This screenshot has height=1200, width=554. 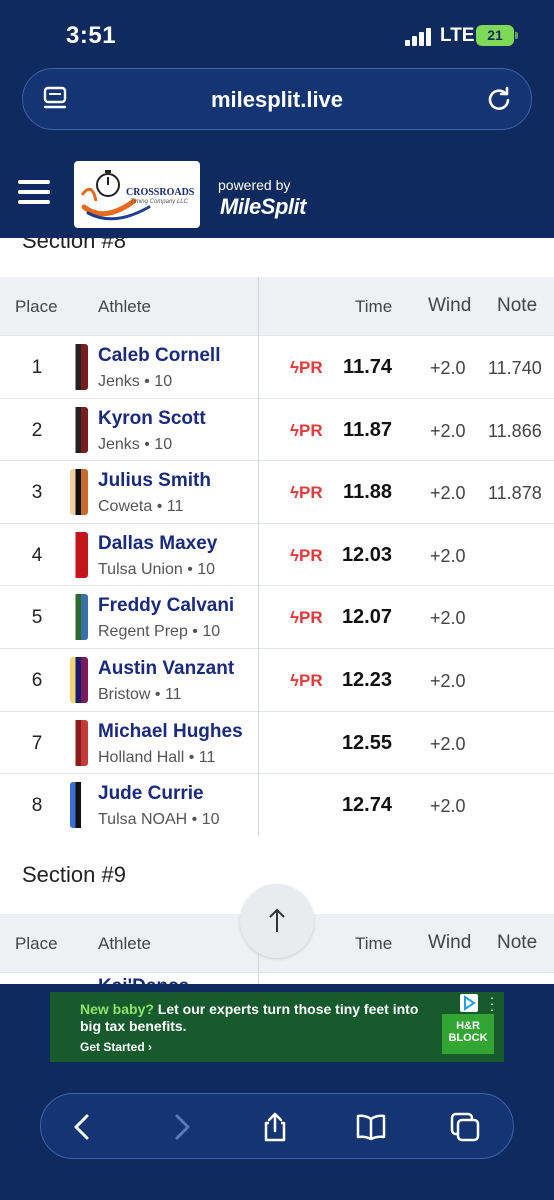 What do you see at coordinates (420, 37) in the screenshot?
I see `cellular-signal-icon` at bounding box center [420, 37].